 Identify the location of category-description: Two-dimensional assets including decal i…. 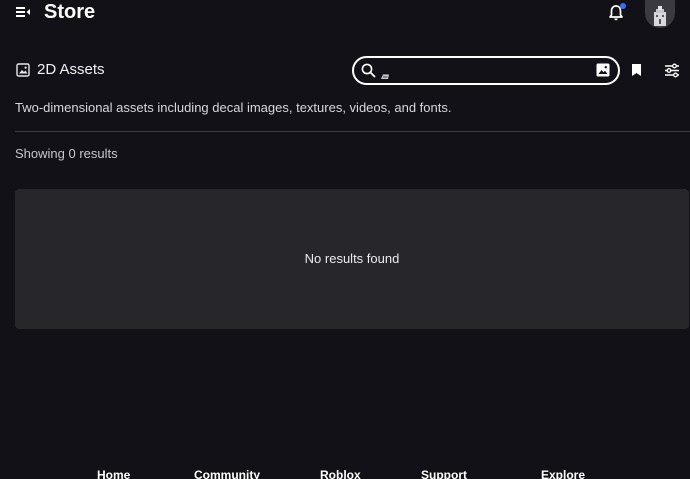
(233, 107).